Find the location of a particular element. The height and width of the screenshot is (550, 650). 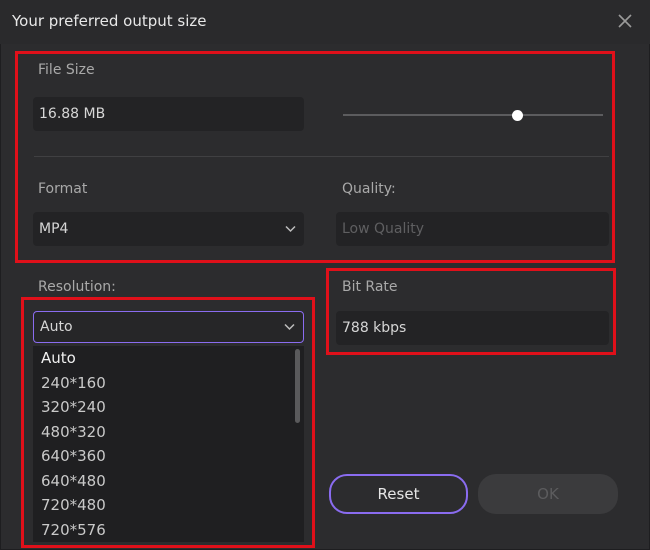

reset-button: Reset is located at coordinates (398, 494).